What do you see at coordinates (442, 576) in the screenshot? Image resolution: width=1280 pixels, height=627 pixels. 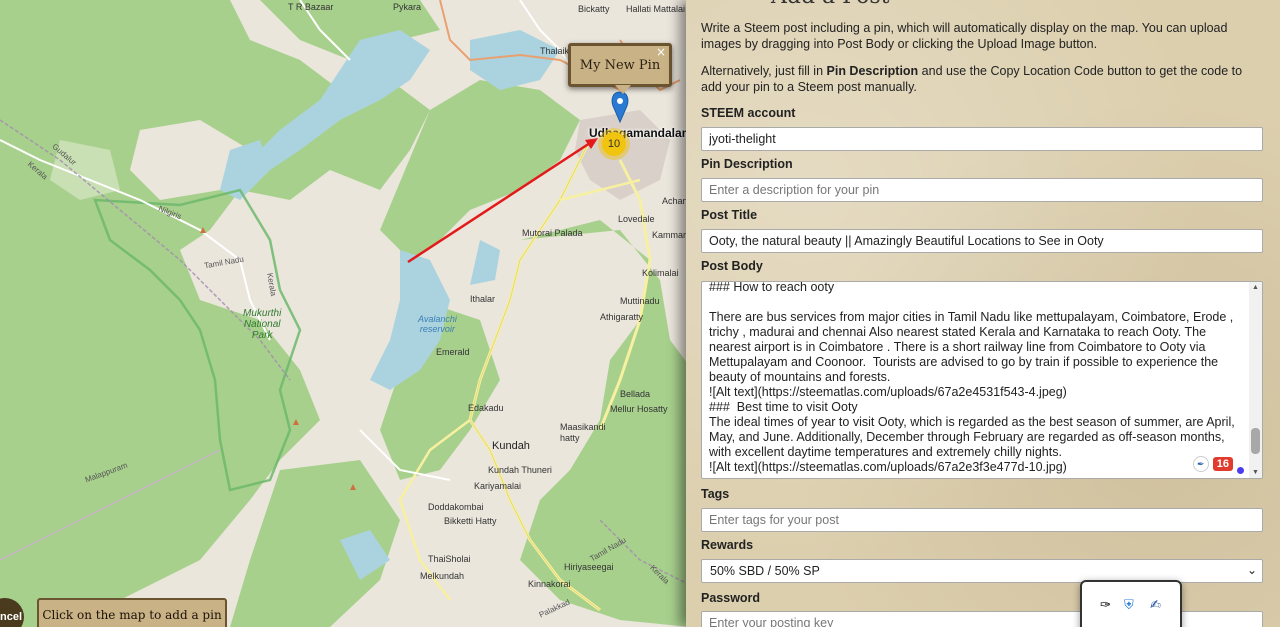 I see `map-label-melkundah: Melkundah` at bounding box center [442, 576].